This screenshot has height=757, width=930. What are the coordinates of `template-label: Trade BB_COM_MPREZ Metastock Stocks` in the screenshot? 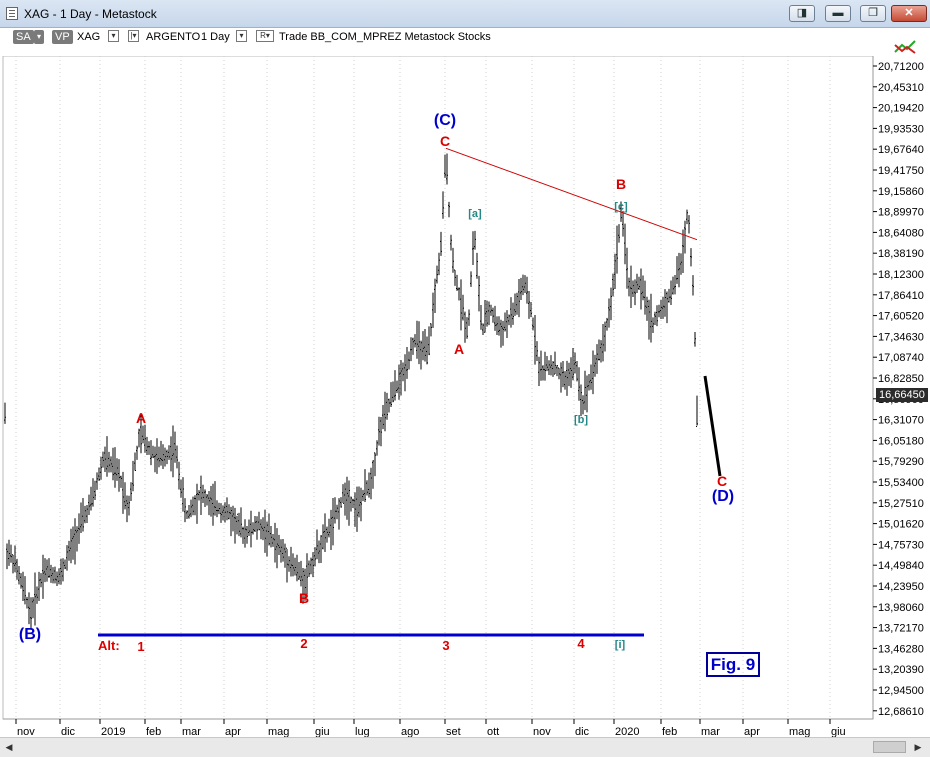 It's located at (385, 37).